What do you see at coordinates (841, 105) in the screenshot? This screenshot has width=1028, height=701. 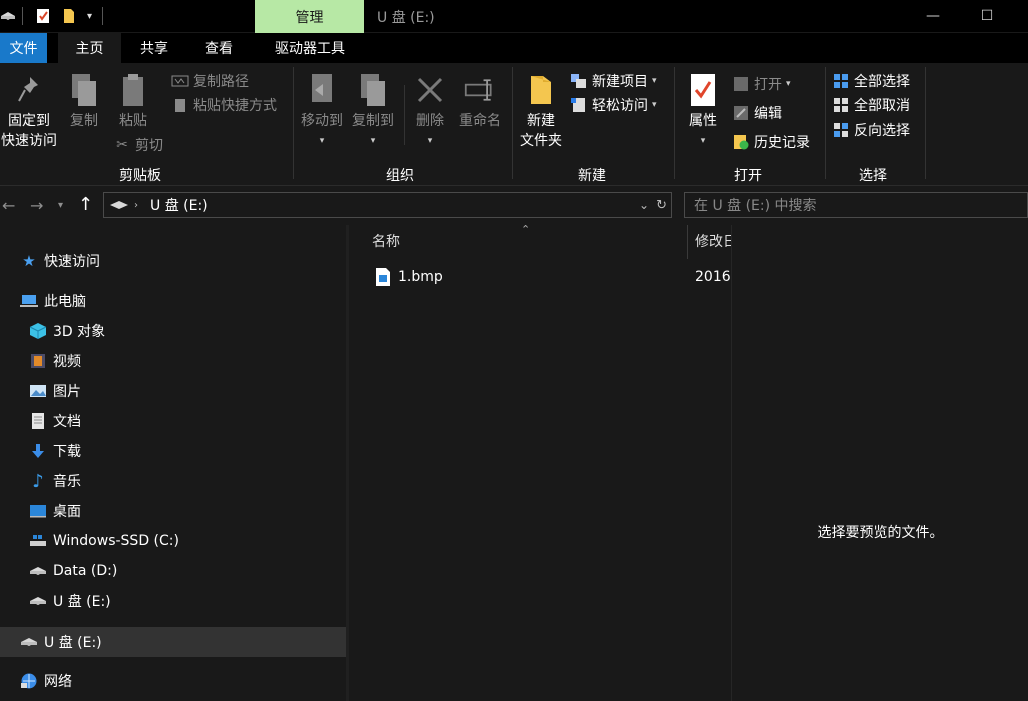 I see `select-none-icon` at bounding box center [841, 105].